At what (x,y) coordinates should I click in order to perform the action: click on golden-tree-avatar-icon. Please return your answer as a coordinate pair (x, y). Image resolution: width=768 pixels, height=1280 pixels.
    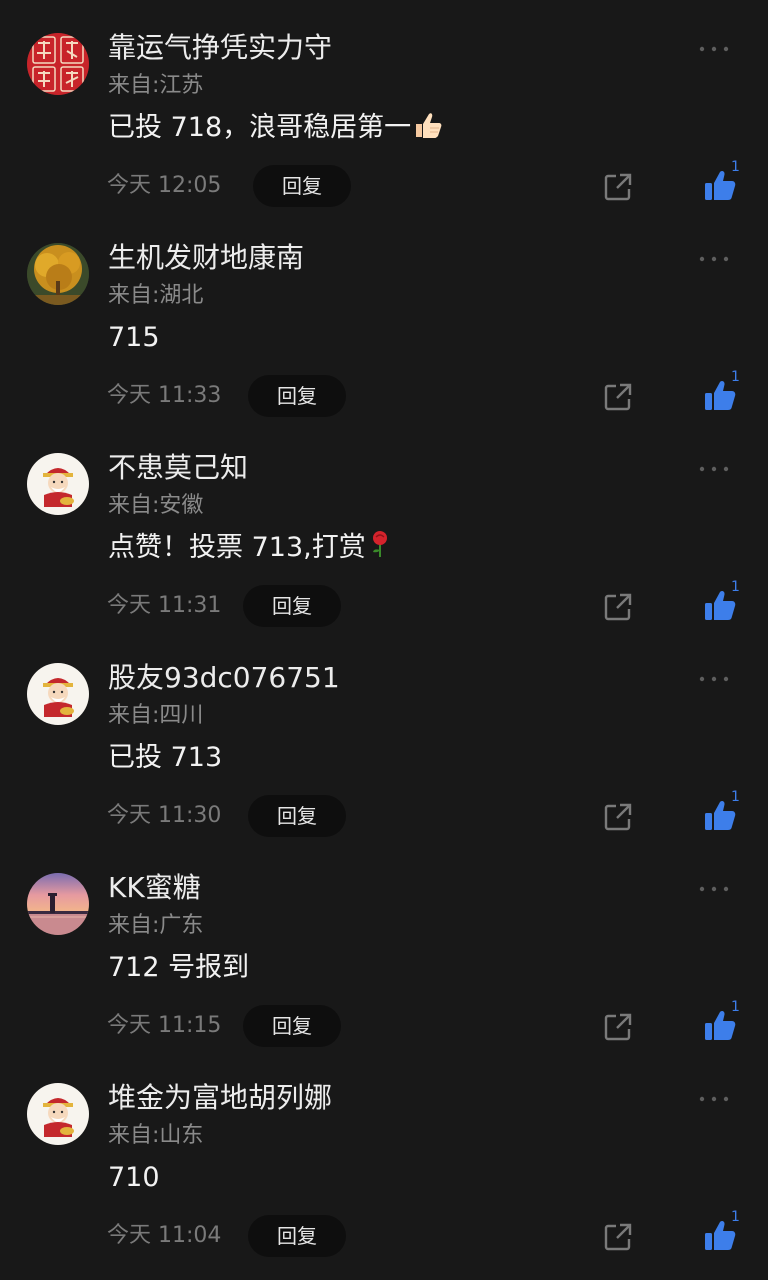
    Looking at the image, I should click on (58, 274).